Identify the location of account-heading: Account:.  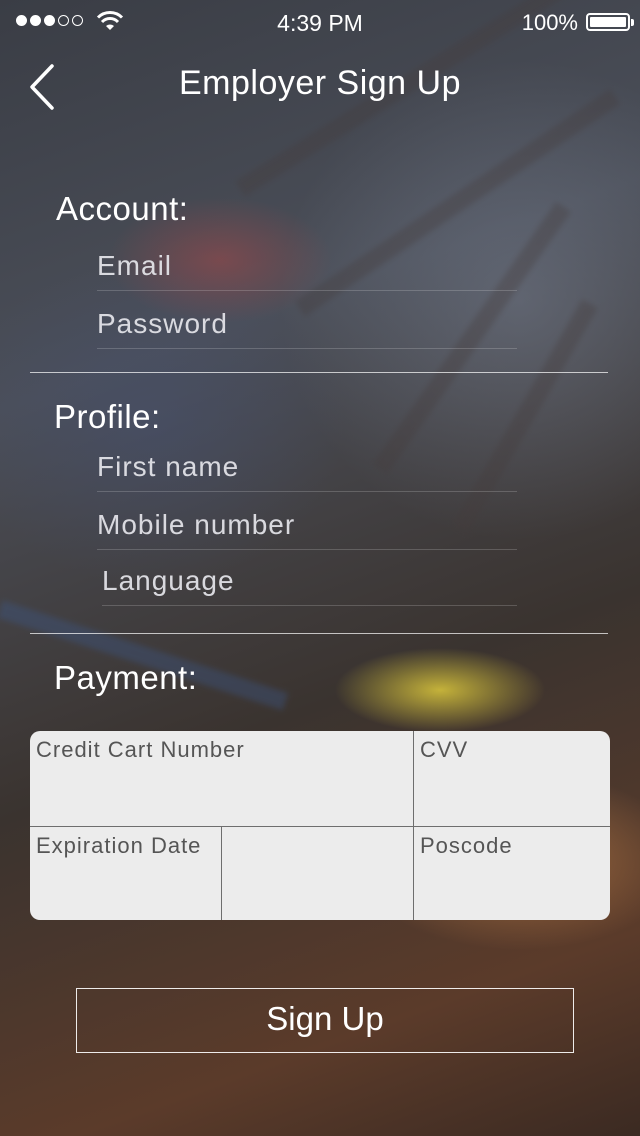
(122, 208).